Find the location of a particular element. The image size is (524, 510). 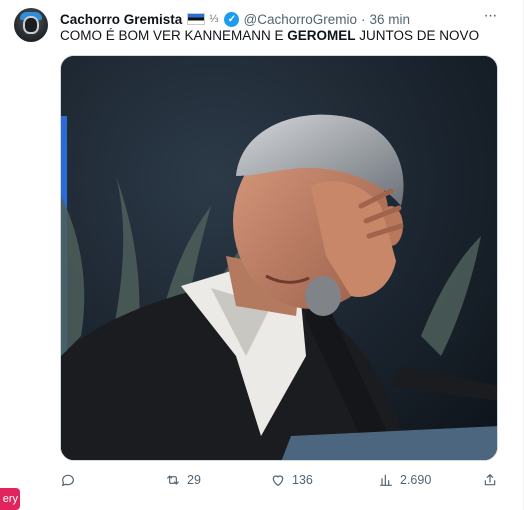

share-button is located at coordinates (490, 480).